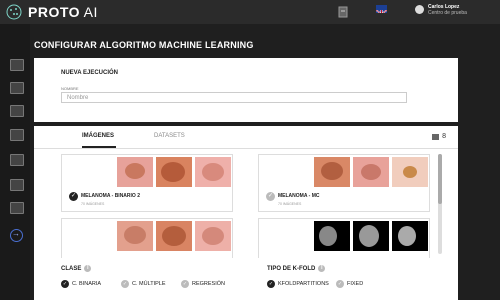 This screenshot has height=300, width=500. Describe the element at coordinates (343, 11) in the screenshot. I see `file-icon` at that location.